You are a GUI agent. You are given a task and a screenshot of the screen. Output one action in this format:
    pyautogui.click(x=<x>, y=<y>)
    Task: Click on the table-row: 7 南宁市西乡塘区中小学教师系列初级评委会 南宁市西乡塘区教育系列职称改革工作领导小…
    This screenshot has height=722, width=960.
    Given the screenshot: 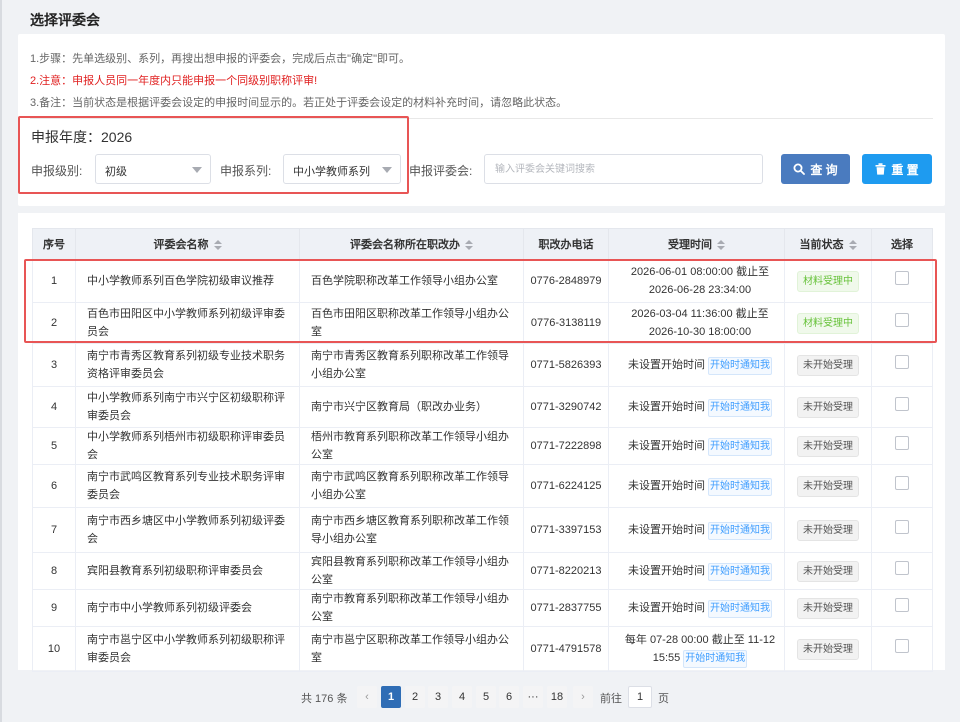 What is the action you would take?
    pyautogui.click(x=482, y=530)
    